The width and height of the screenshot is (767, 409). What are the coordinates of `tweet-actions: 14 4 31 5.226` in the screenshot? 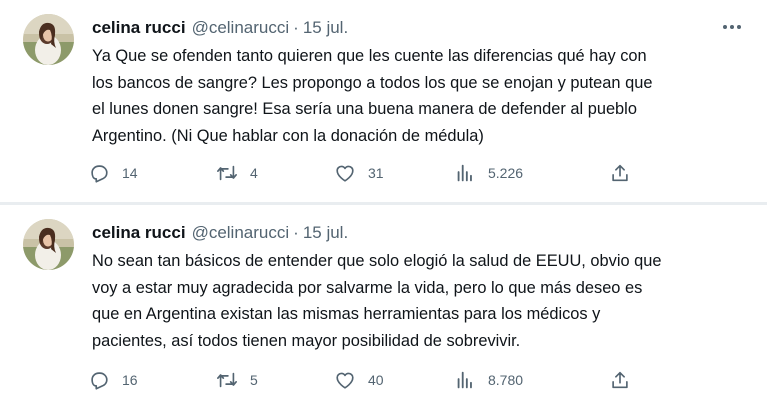 It's located at (368, 173).